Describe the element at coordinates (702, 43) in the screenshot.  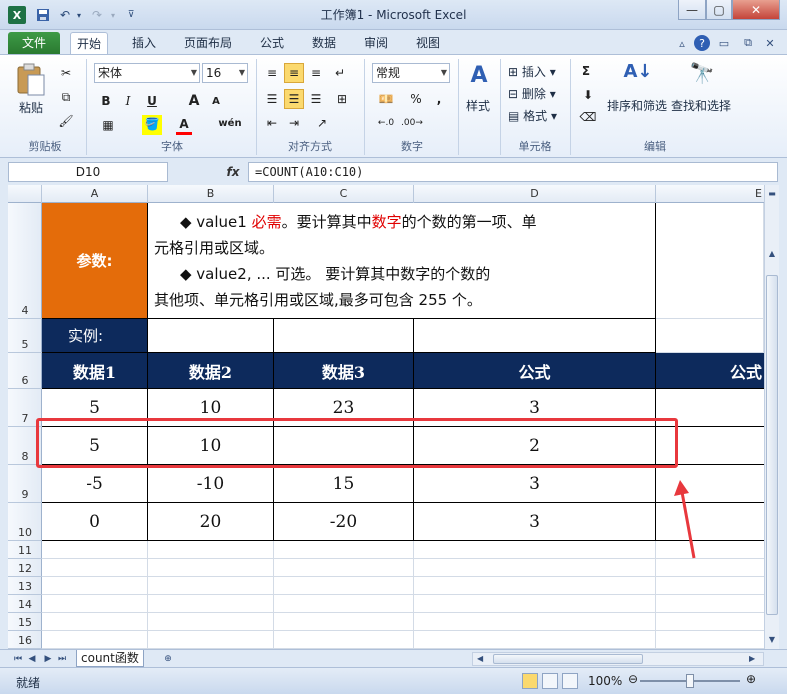
I see `help-icon: ?` at that location.